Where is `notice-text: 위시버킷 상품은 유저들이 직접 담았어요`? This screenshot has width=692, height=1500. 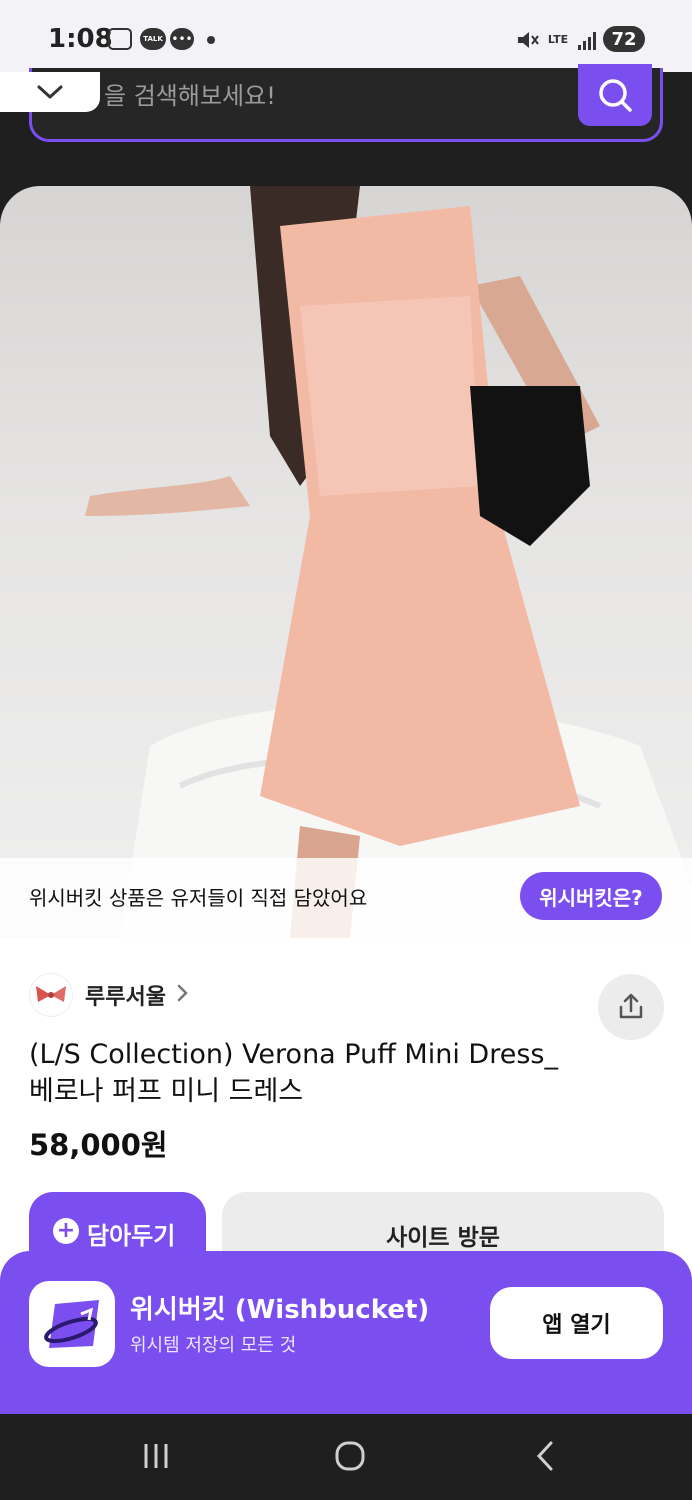 notice-text: 위시버킷 상품은 유저들이 직접 담았어요 is located at coordinates (198, 898).